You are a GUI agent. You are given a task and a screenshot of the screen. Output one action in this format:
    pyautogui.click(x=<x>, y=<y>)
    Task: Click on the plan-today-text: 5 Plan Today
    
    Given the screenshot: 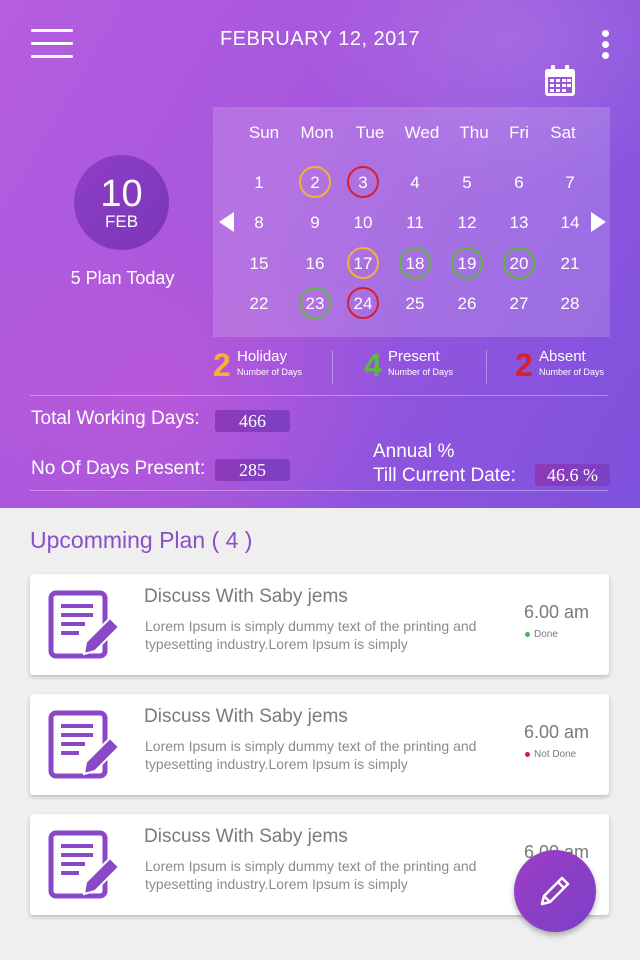 What is the action you would take?
    pyautogui.click(x=122, y=278)
    